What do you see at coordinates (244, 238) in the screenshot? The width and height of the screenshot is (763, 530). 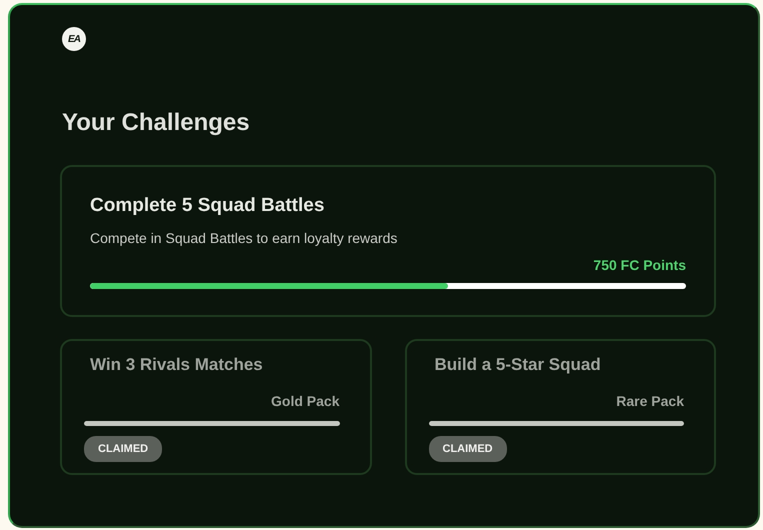 I see `challenge-description: Compete in Squad Battles to earn loyalty rewards` at bounding box center [244, 238].